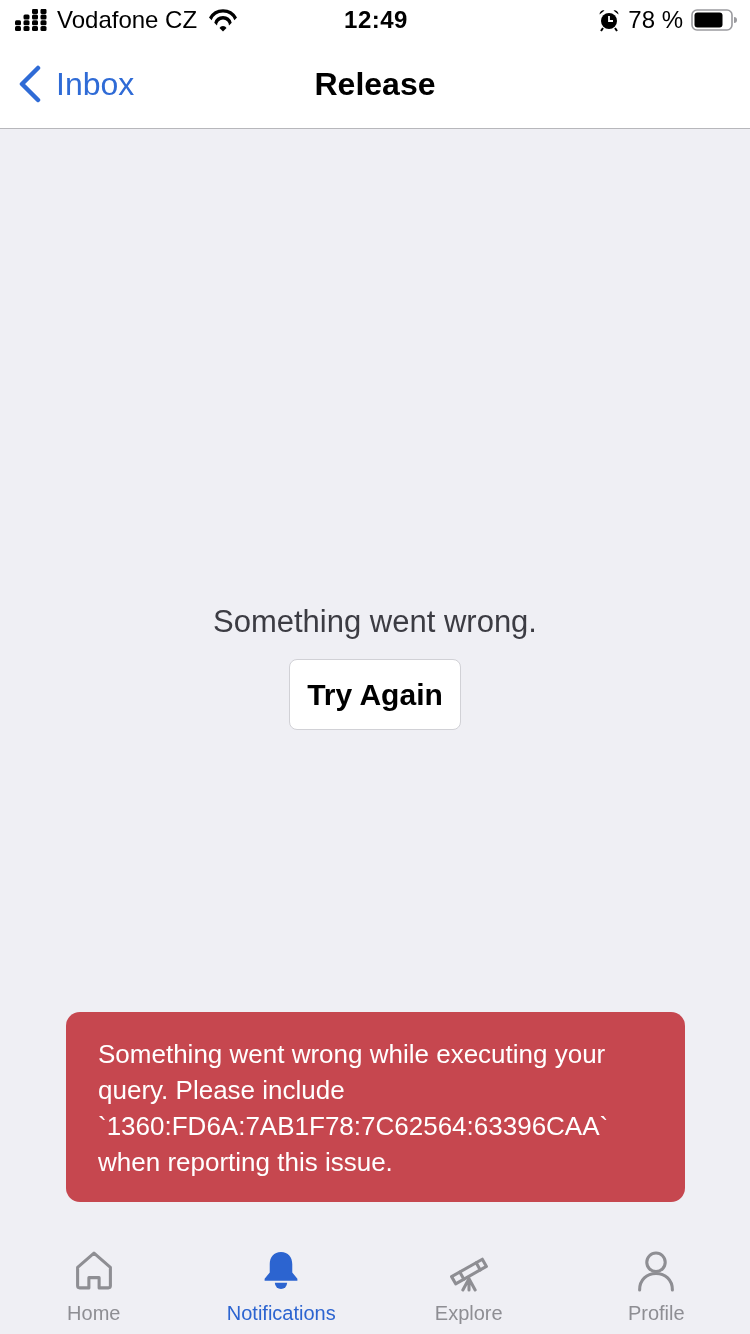 Image resolution: width=750 pixels, height=1334 pixels. Describe the element at coordinates (375, 1107) in the screenshot. I see `error-toast: Something went wrong while executing your query. Please include `1360:FD6A:7AB1F78:7C62564:63396CAA` when reporting this issue.` at that location.